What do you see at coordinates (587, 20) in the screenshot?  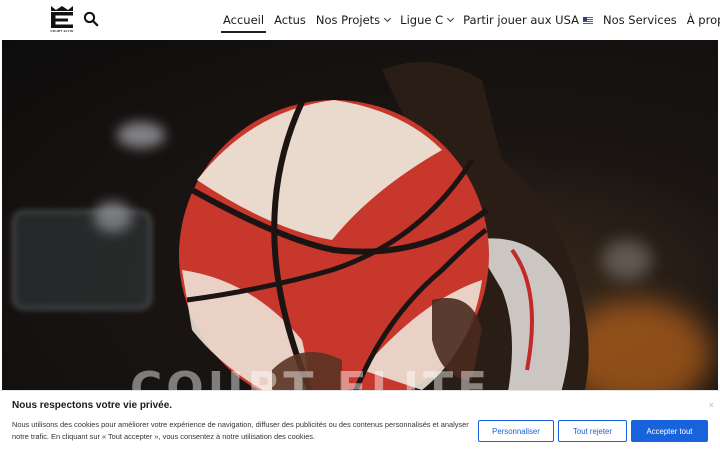 I see `us-flag-icon` at bounding box center [587, 20].